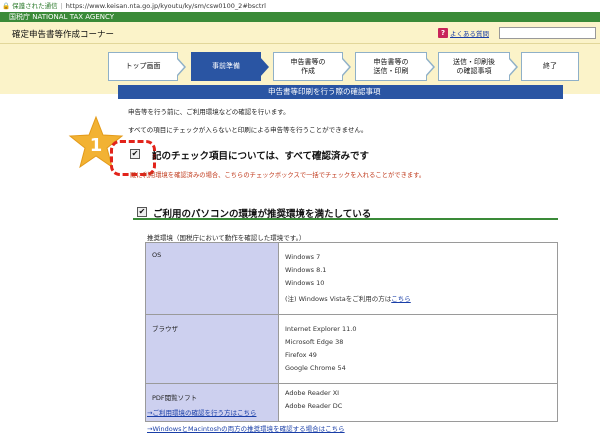 This screenshot has height=435, width=600. Describe the element at coordinates (312, 393) in the screenshot. I see `table-value: Adobe Reader XI` at that location.